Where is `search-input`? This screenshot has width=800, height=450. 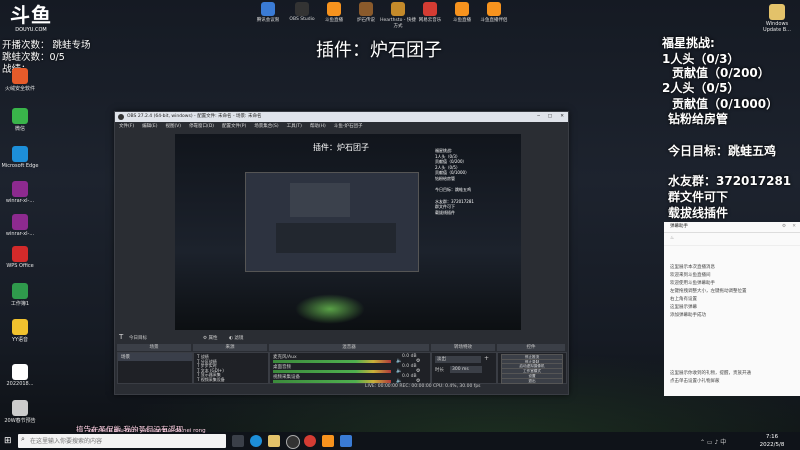
search-input is located at coordinates (125, 441).